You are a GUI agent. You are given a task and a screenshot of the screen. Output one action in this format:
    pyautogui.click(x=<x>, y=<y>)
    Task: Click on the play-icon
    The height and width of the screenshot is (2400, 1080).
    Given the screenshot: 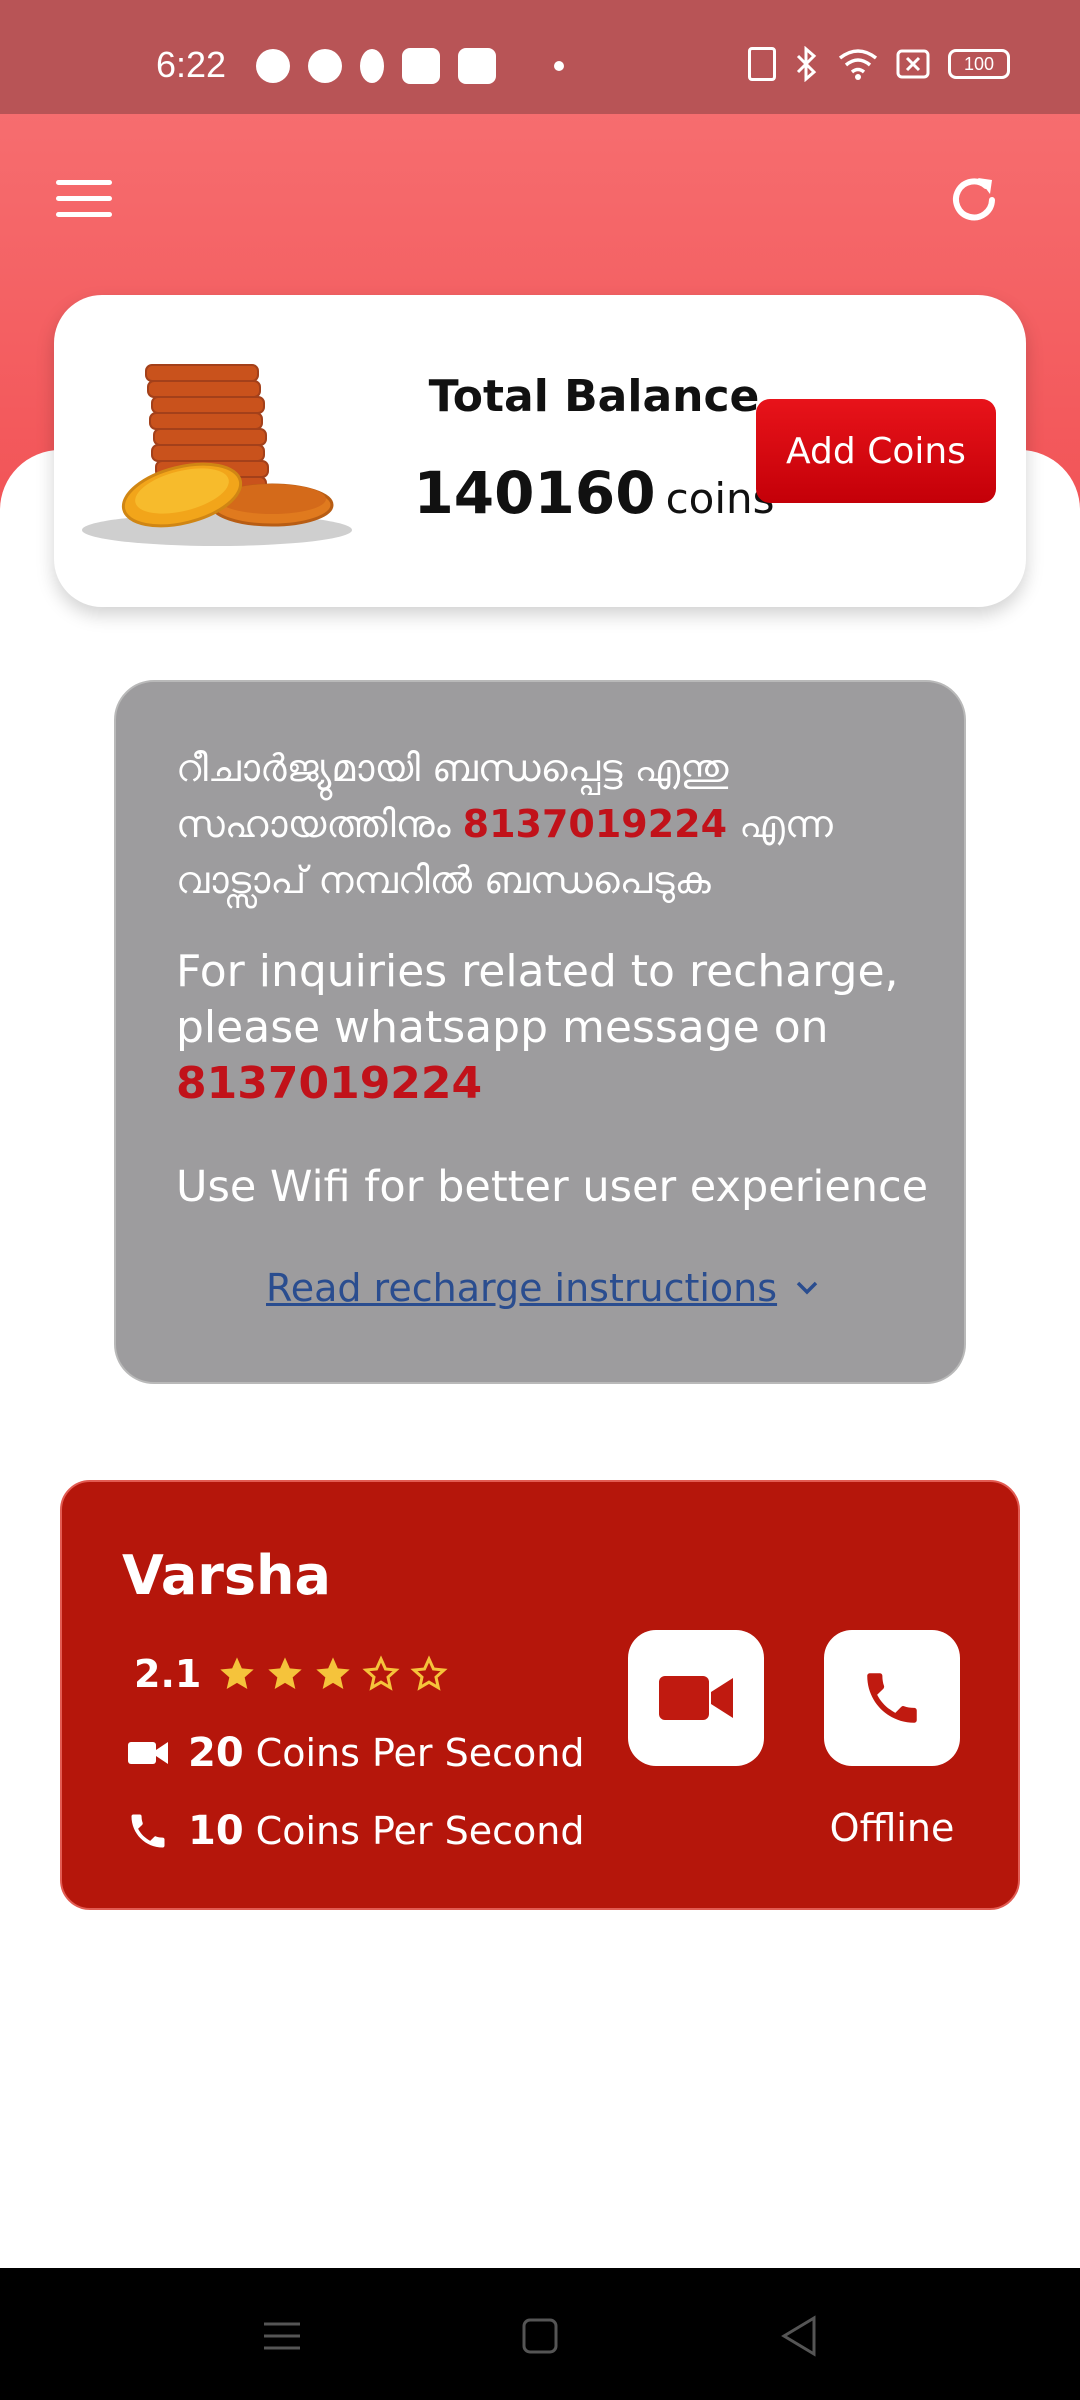 What is the action you would take?
    pyautogui.click(x=325, y=66)
    